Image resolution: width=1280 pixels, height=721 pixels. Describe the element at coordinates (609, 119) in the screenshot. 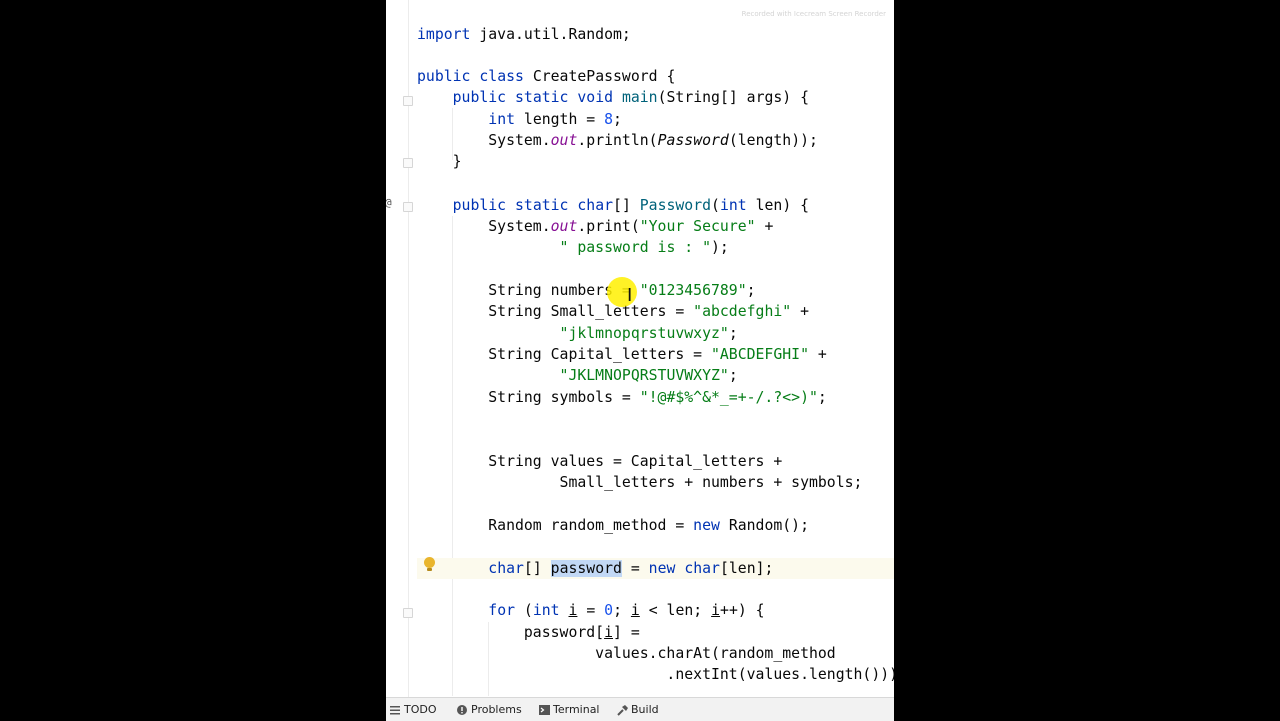

I see `code-token: 8` at that location.